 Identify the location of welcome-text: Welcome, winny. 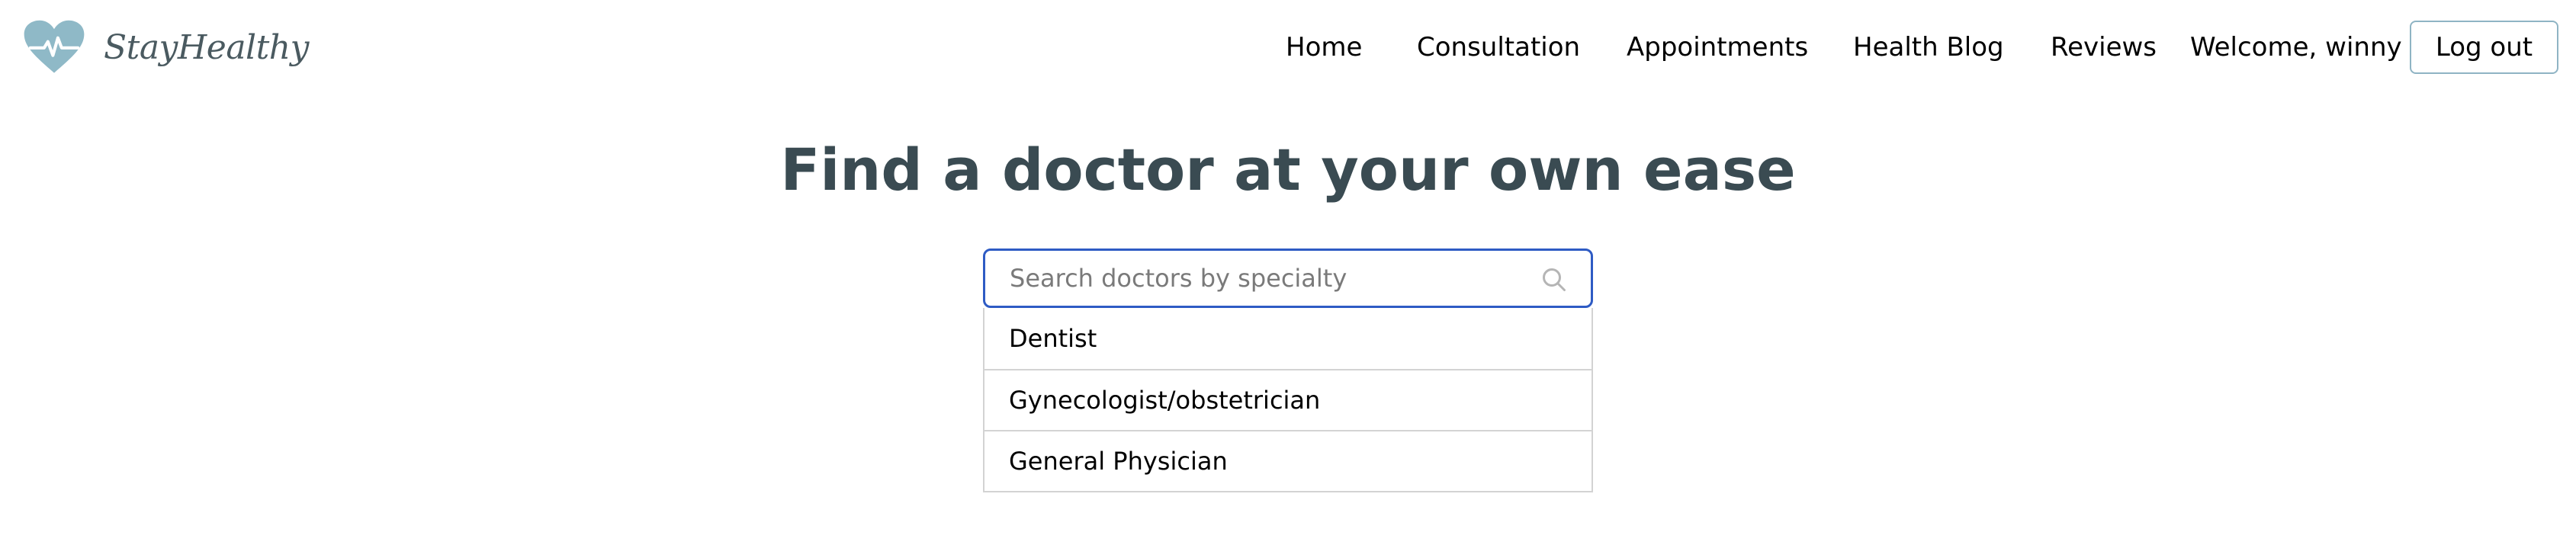
(2296, 47).